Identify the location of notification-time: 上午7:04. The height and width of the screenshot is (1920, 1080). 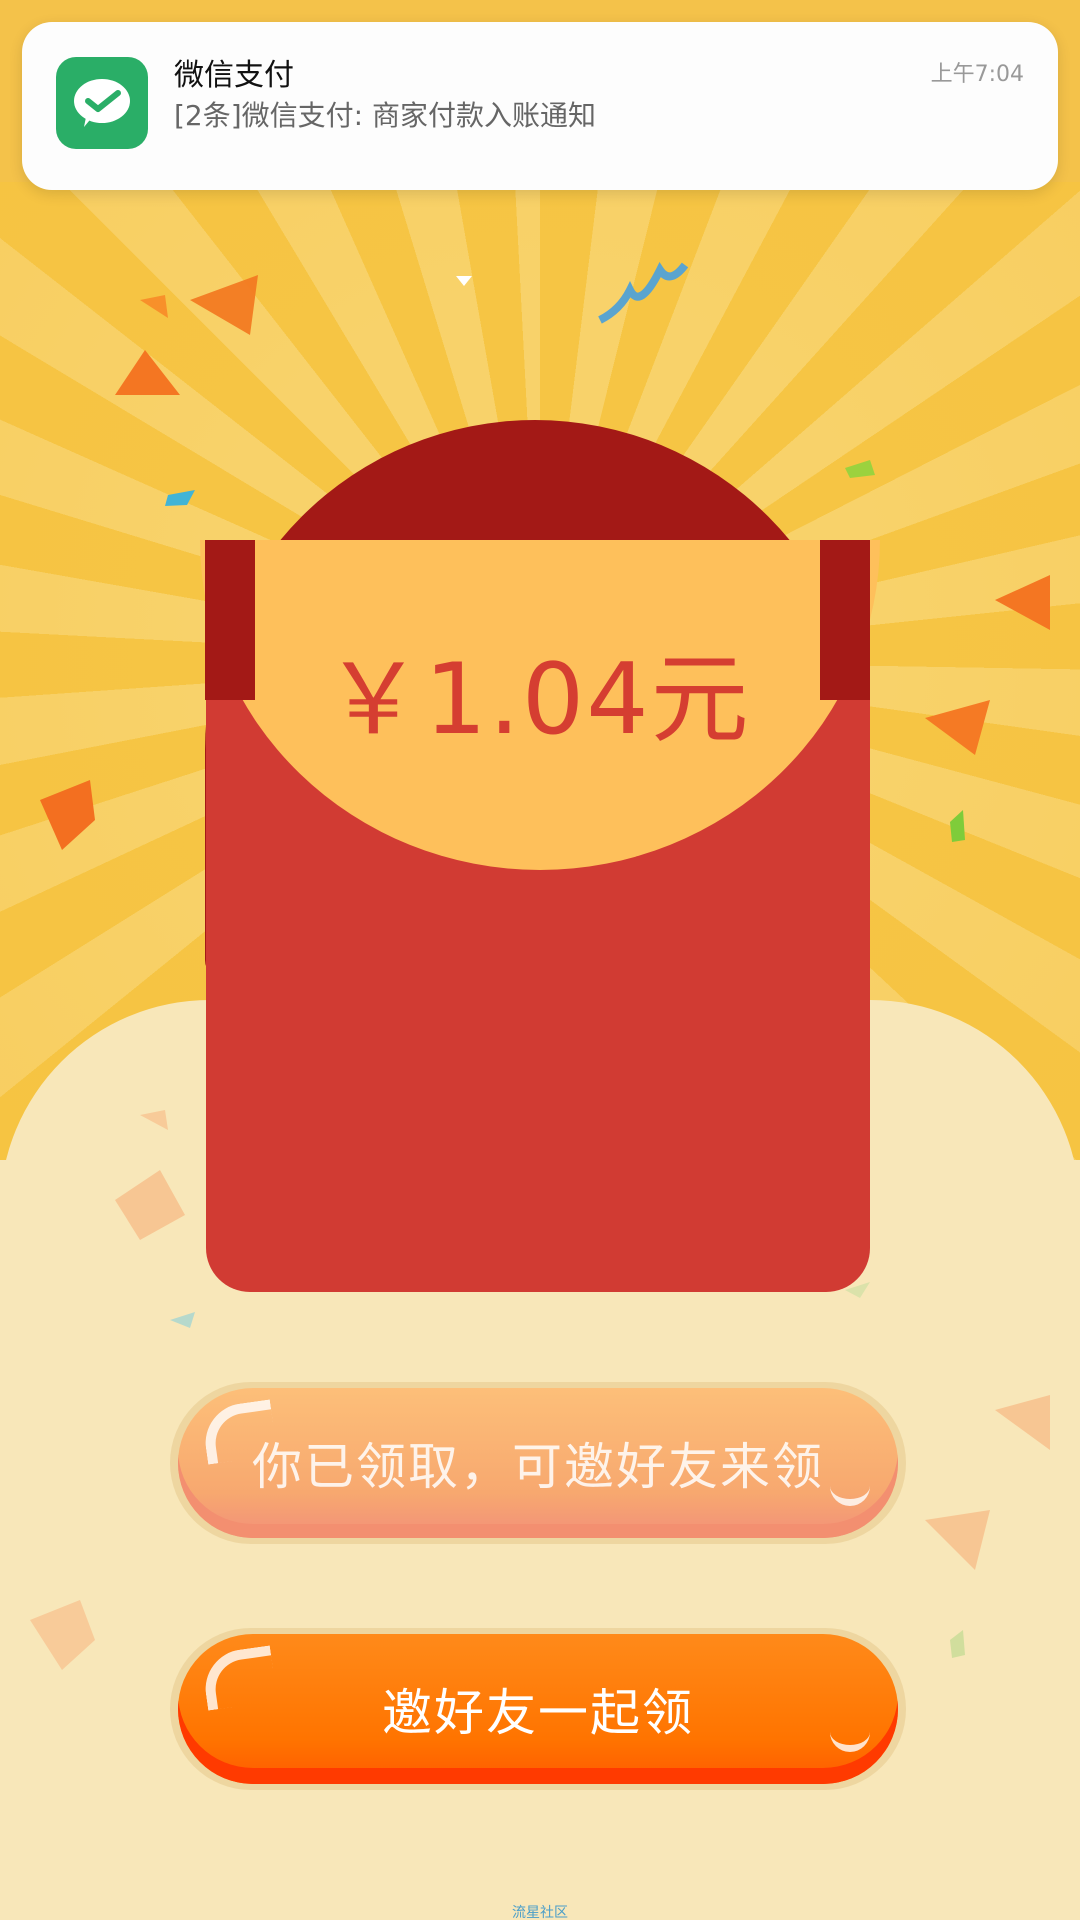
(977, 74).